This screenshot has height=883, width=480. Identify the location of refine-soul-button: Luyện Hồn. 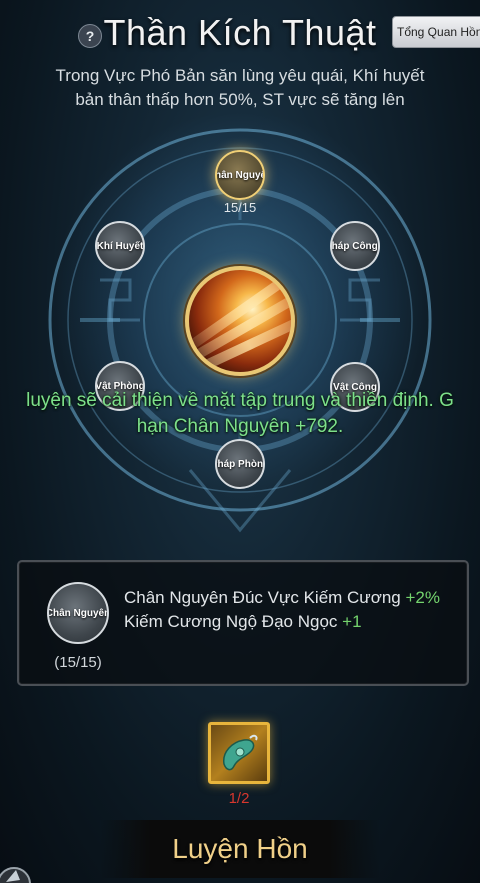
(240, 849).